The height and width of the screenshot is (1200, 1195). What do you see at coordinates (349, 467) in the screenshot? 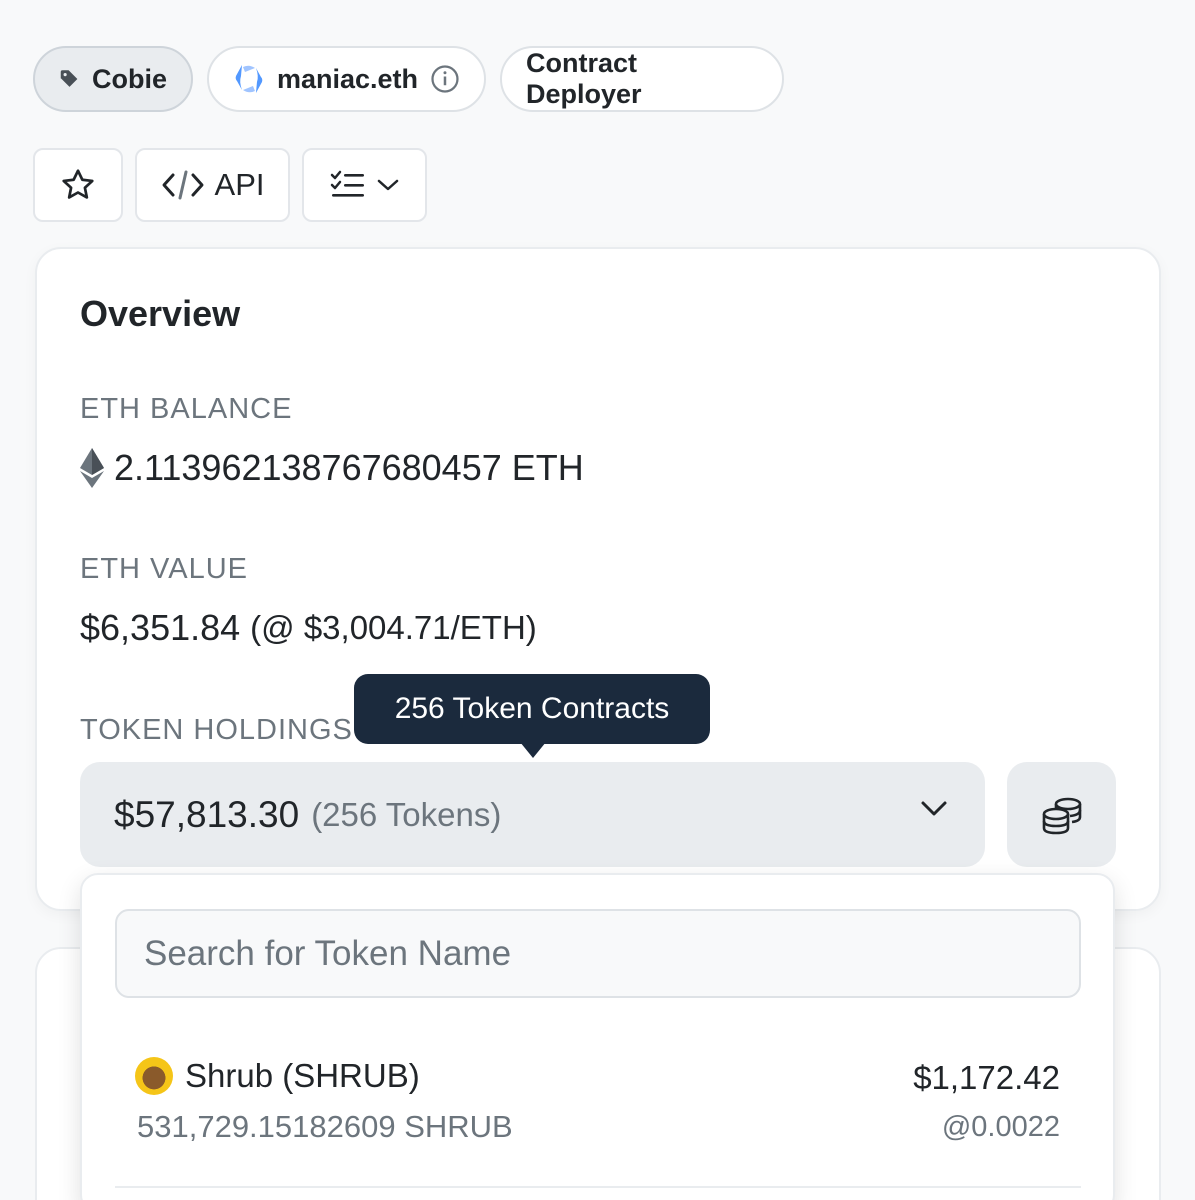
I see `eth-balance-amount: 2.113962138767680457 ETH` at bounding box center [349, 467].